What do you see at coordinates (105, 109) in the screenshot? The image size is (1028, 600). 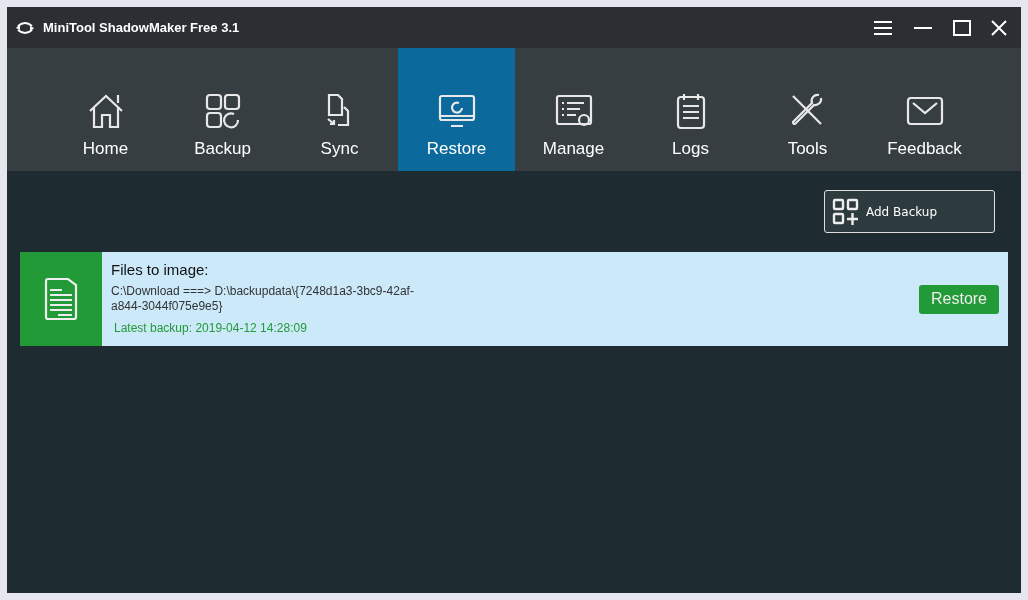 I see `nav-tab: Home` at bounding box center [105, 109].